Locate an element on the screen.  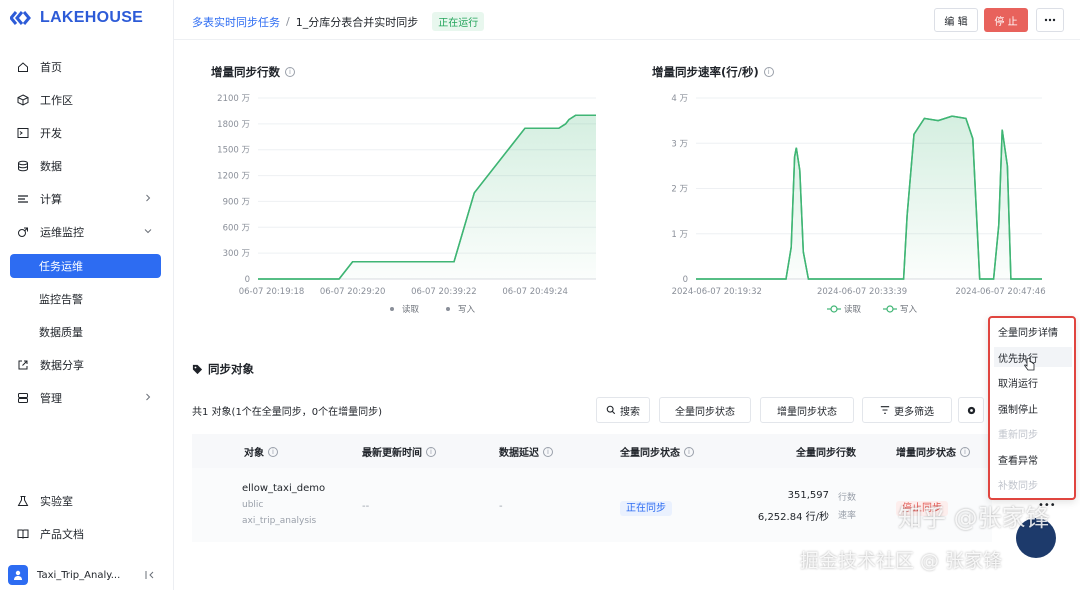
share-icon is located at coordinates (23, 365).